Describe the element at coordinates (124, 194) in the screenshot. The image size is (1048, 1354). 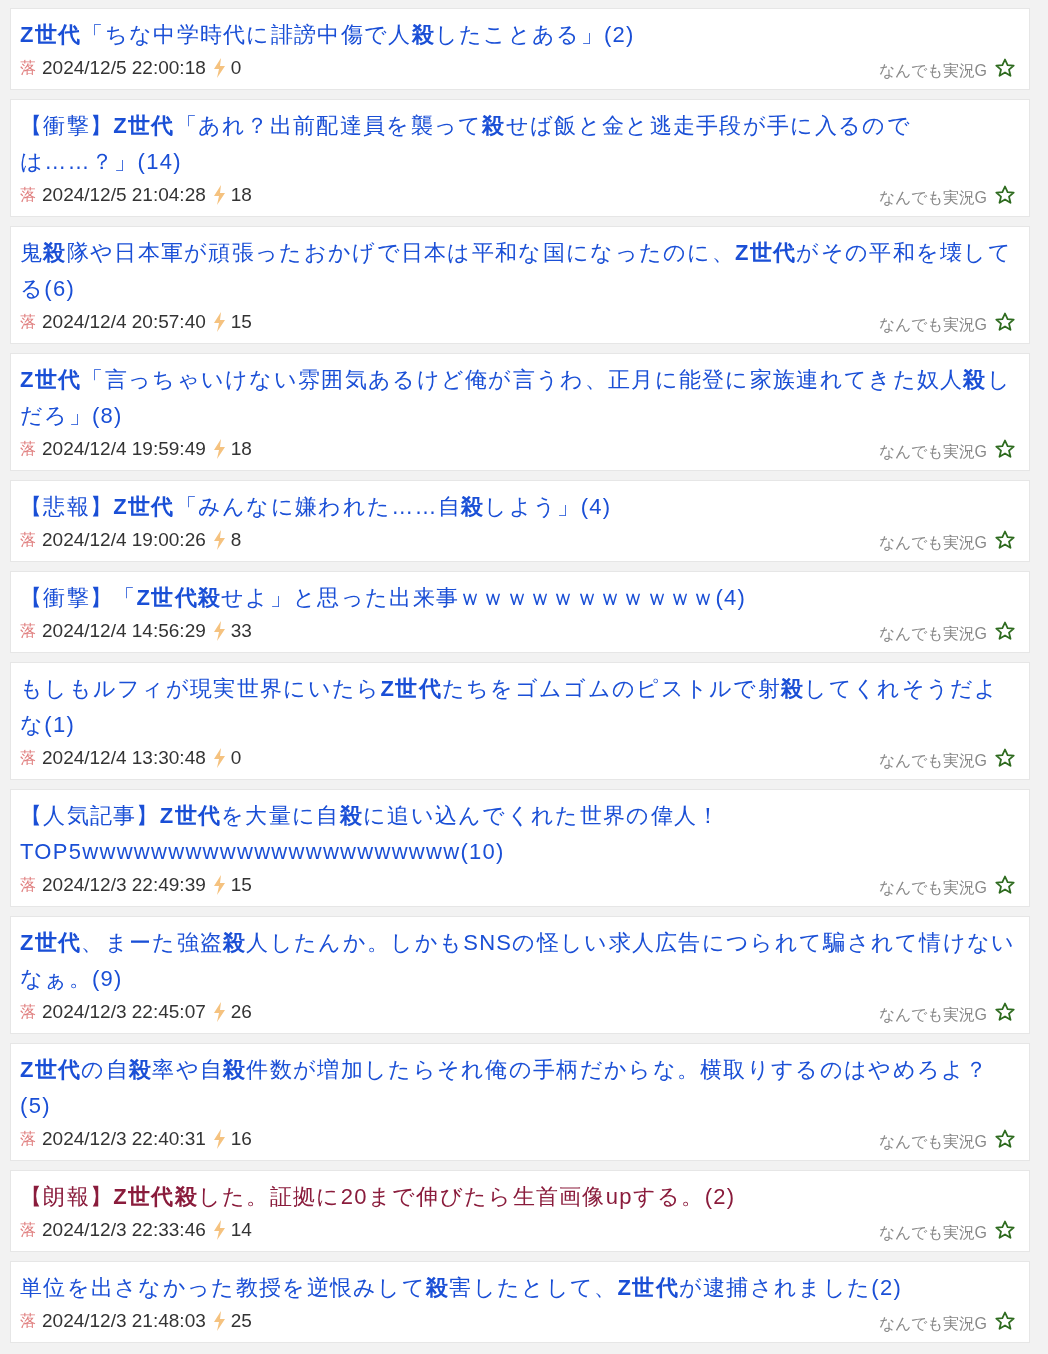
I see `post-date: 2024/12/5 21:04:28` at that location.